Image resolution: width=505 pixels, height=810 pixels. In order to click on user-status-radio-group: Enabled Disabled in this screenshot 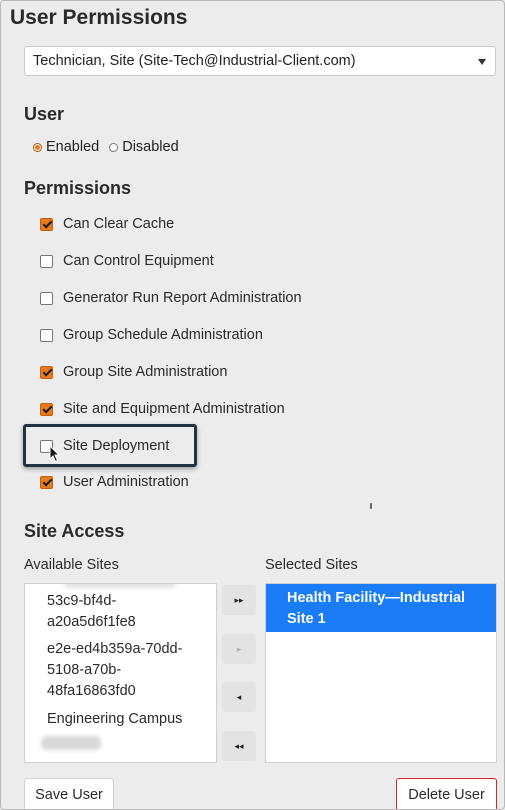, I will do `click(111, 147)`.